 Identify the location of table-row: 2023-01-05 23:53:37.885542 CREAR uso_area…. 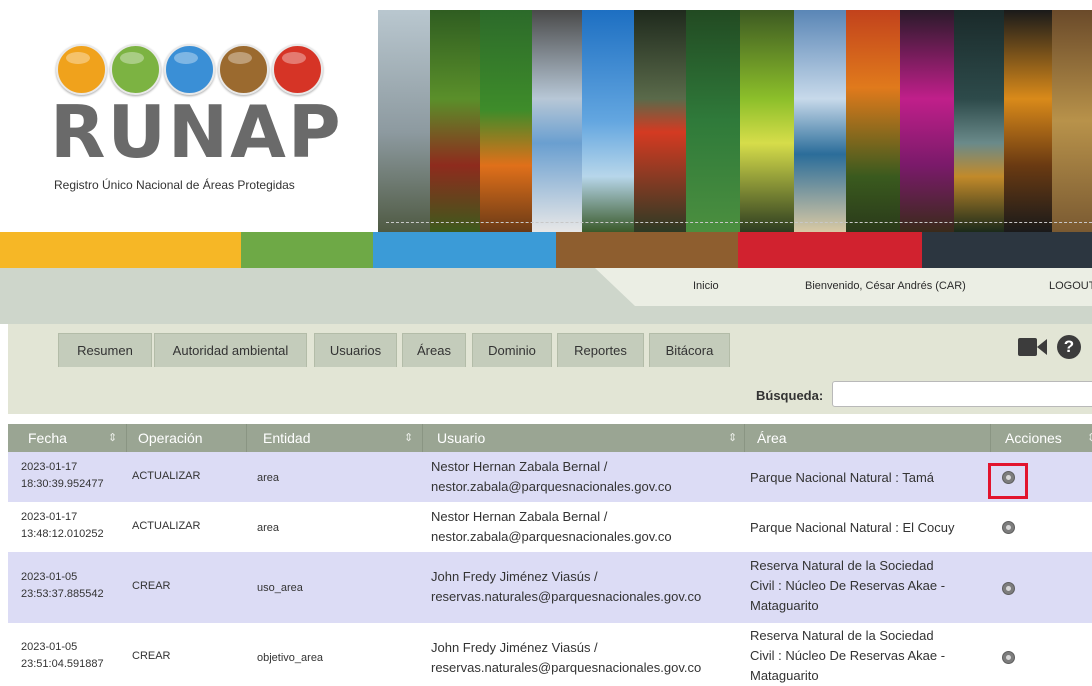
(550, 587).